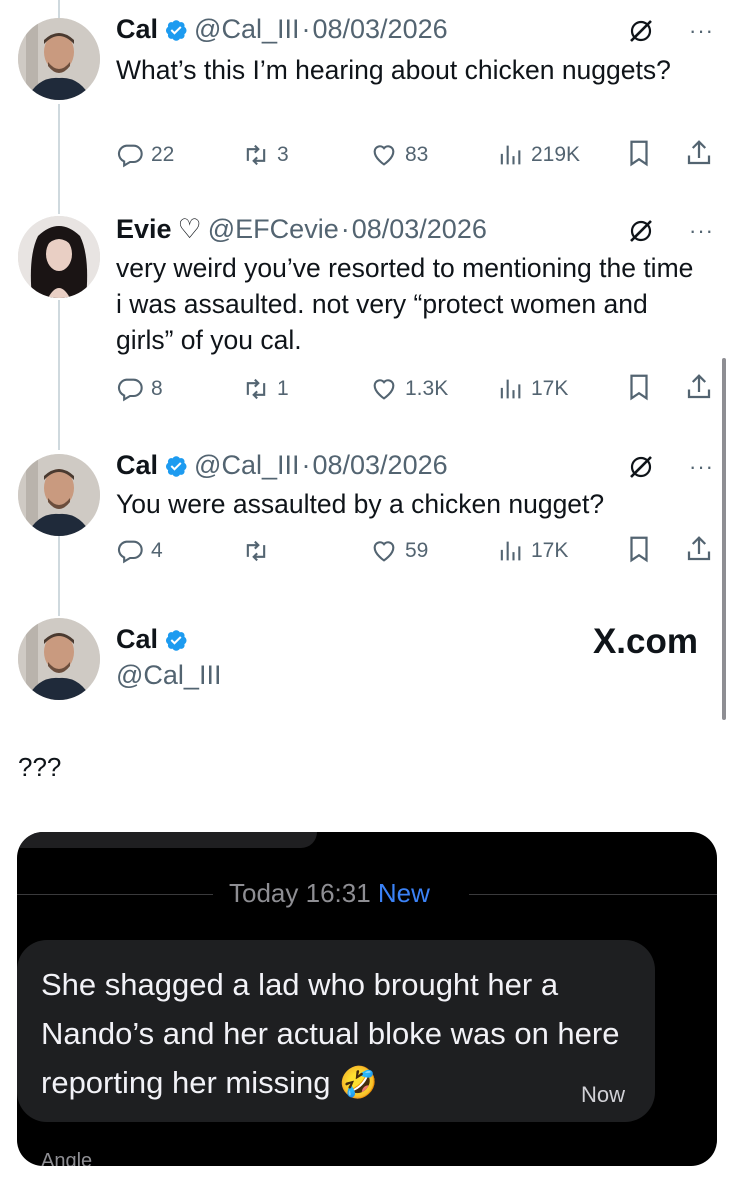 The width and height of the screenshot is (734, 1200). What do you see at coordinates (403, 893) in the screenshot?
I see `new-label: New` at bounding box center [403, 893].